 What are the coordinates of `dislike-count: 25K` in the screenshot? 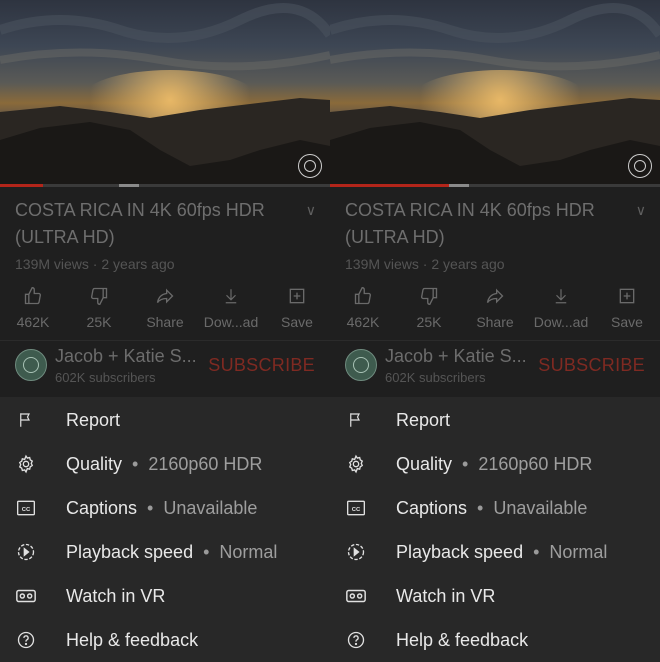 It's located at (429, 322).